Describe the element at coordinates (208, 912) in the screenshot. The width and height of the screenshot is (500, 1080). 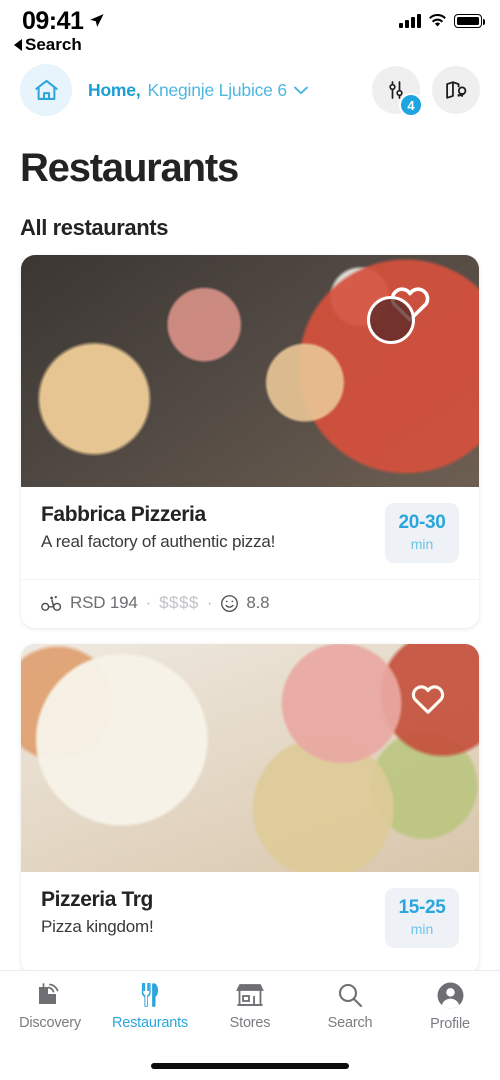
I see `restaurant-text-group: Pizzeria Trg Pizza kingdom!` at that location.